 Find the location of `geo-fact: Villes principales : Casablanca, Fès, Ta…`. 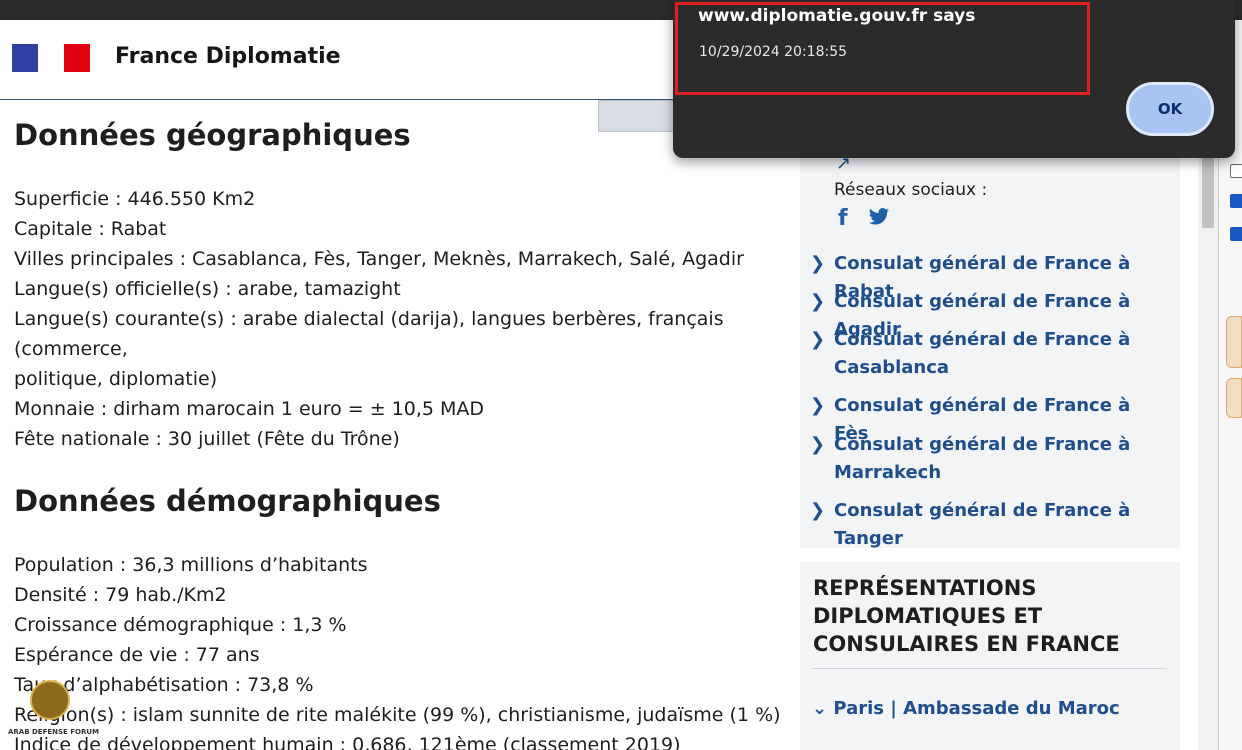

geo-fact: Villes principales : Casablanca, Fès, Ta… is located at coordinates (379, 259).